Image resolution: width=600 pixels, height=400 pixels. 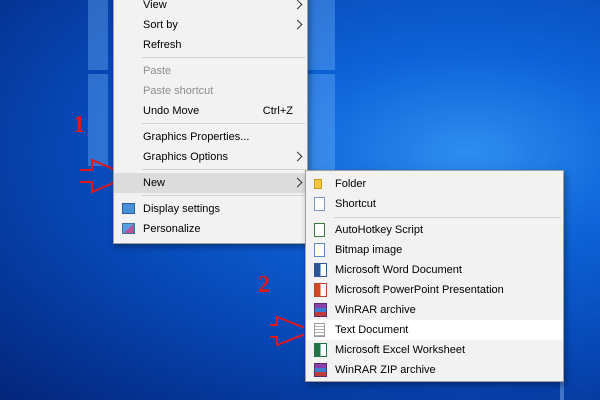 I want to click on menu-item-display-settings: Display settings, so click(x=210, y=209).